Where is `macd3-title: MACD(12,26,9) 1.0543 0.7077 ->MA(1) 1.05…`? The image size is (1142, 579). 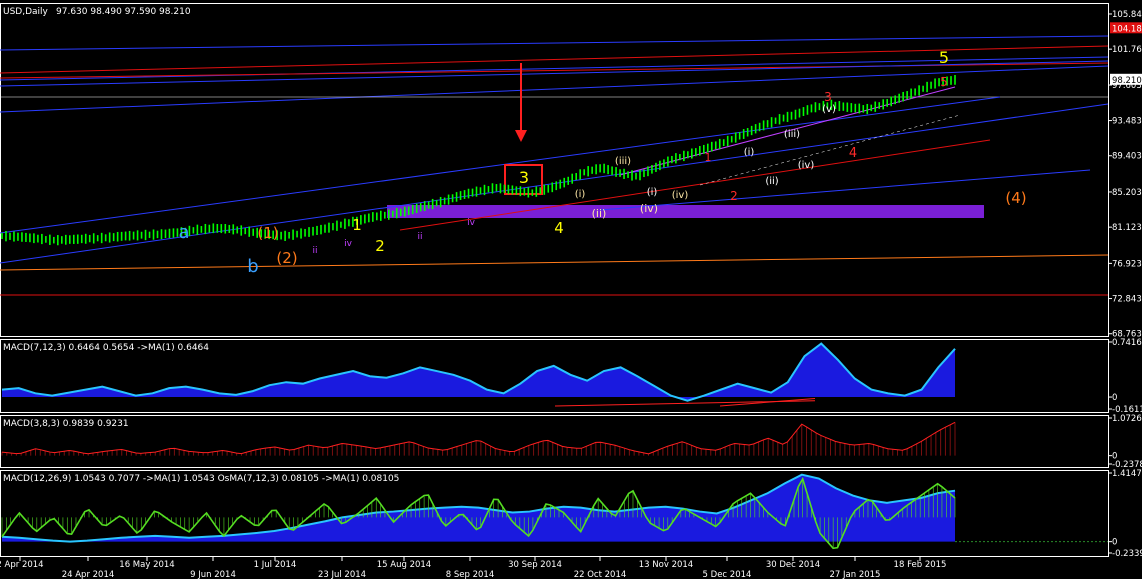
macd3-title: MACD(12,26,9) 1.0543 0.7077 ->MA(1) 1.05… is located at coordinates (201, 479).